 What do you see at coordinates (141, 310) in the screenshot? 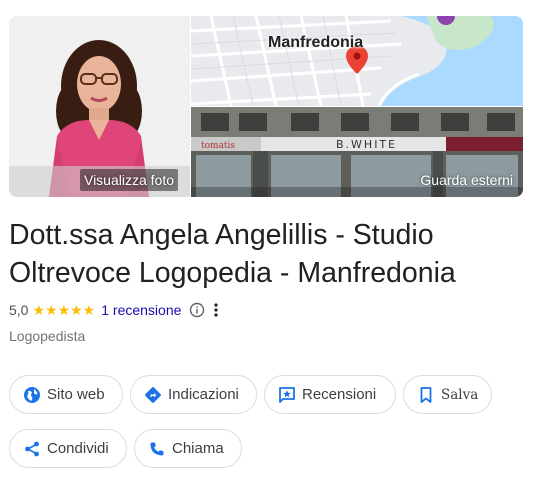
I see `reviews-link: 1 recensione` at bounding box center [141, 310].